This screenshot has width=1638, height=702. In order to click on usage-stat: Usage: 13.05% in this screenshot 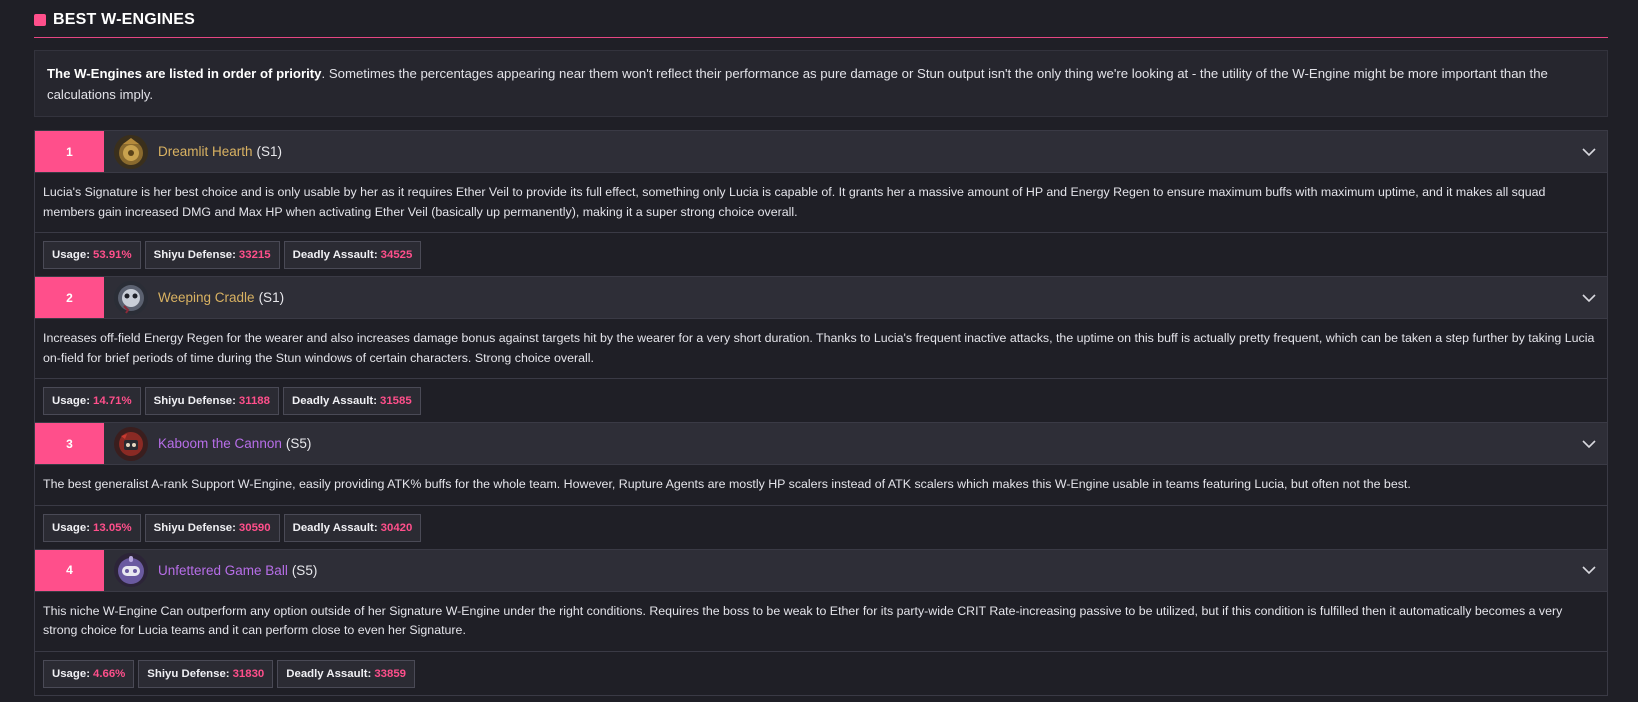, I will do `click(92, 527)`.